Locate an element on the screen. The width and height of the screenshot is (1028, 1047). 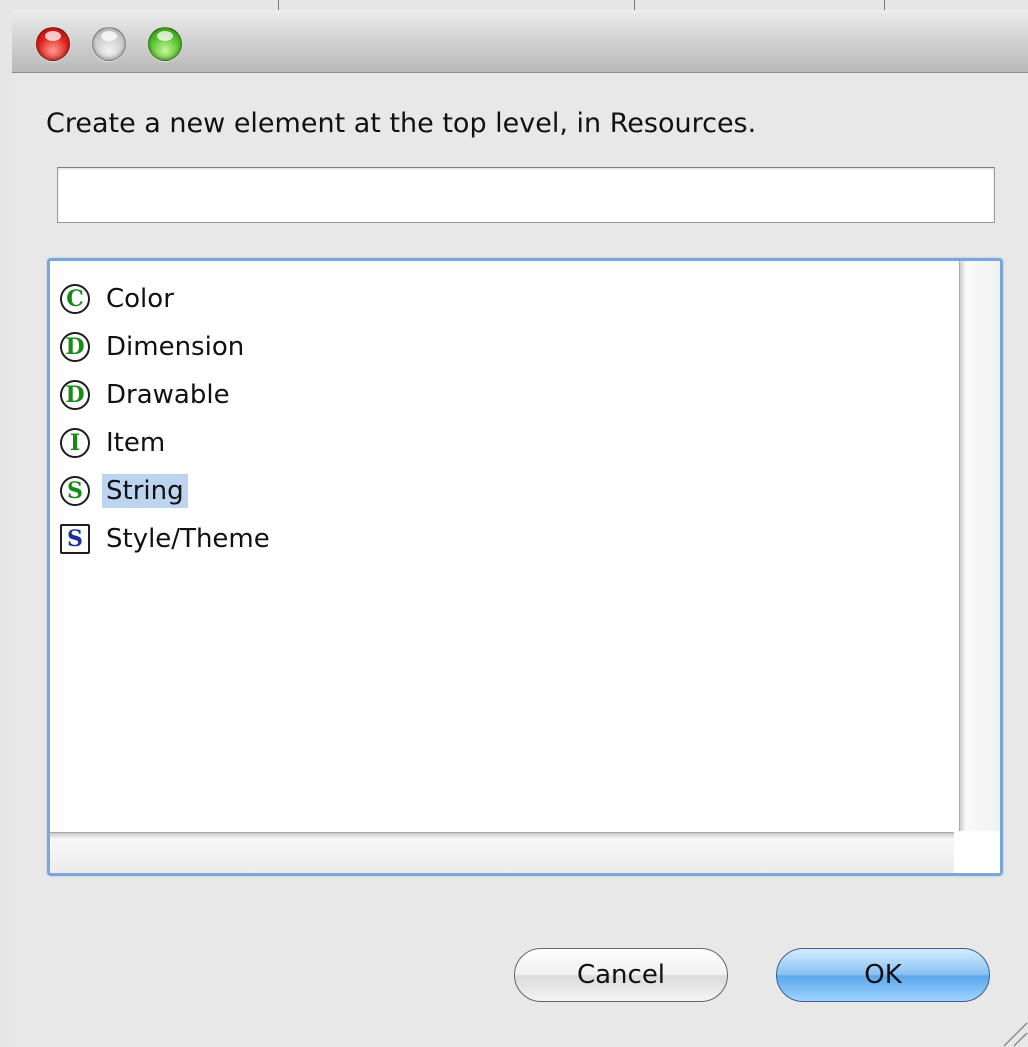
list-item-label: Drawable is located at coordinates (168, 395).